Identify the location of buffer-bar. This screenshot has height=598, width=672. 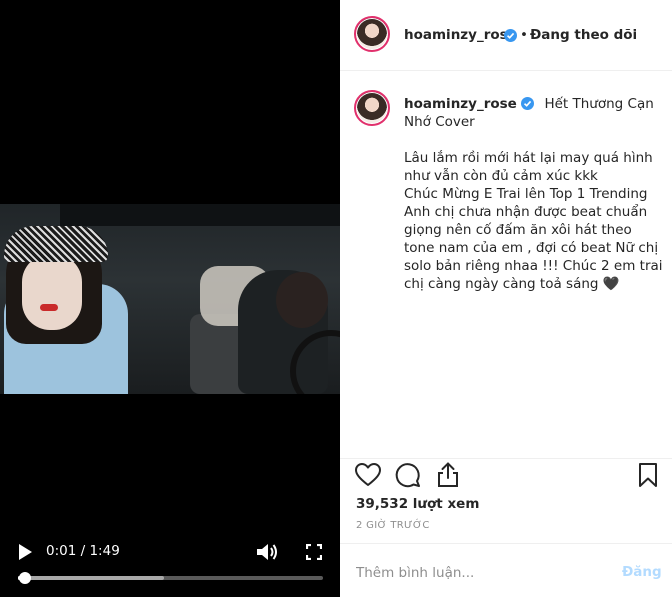
(91, 578).